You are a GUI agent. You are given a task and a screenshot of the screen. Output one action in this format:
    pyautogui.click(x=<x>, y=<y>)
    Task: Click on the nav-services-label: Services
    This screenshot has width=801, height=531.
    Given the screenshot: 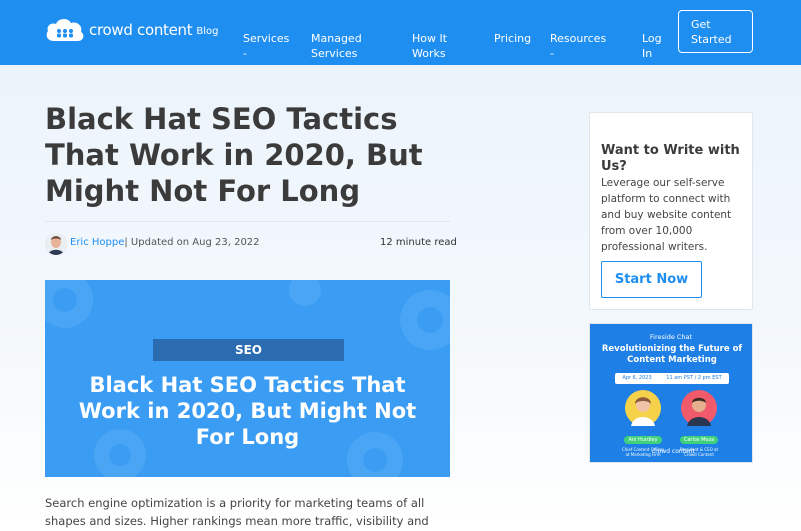 What is the action you would take?
    pyautogui.click(x=266, y=38)
    